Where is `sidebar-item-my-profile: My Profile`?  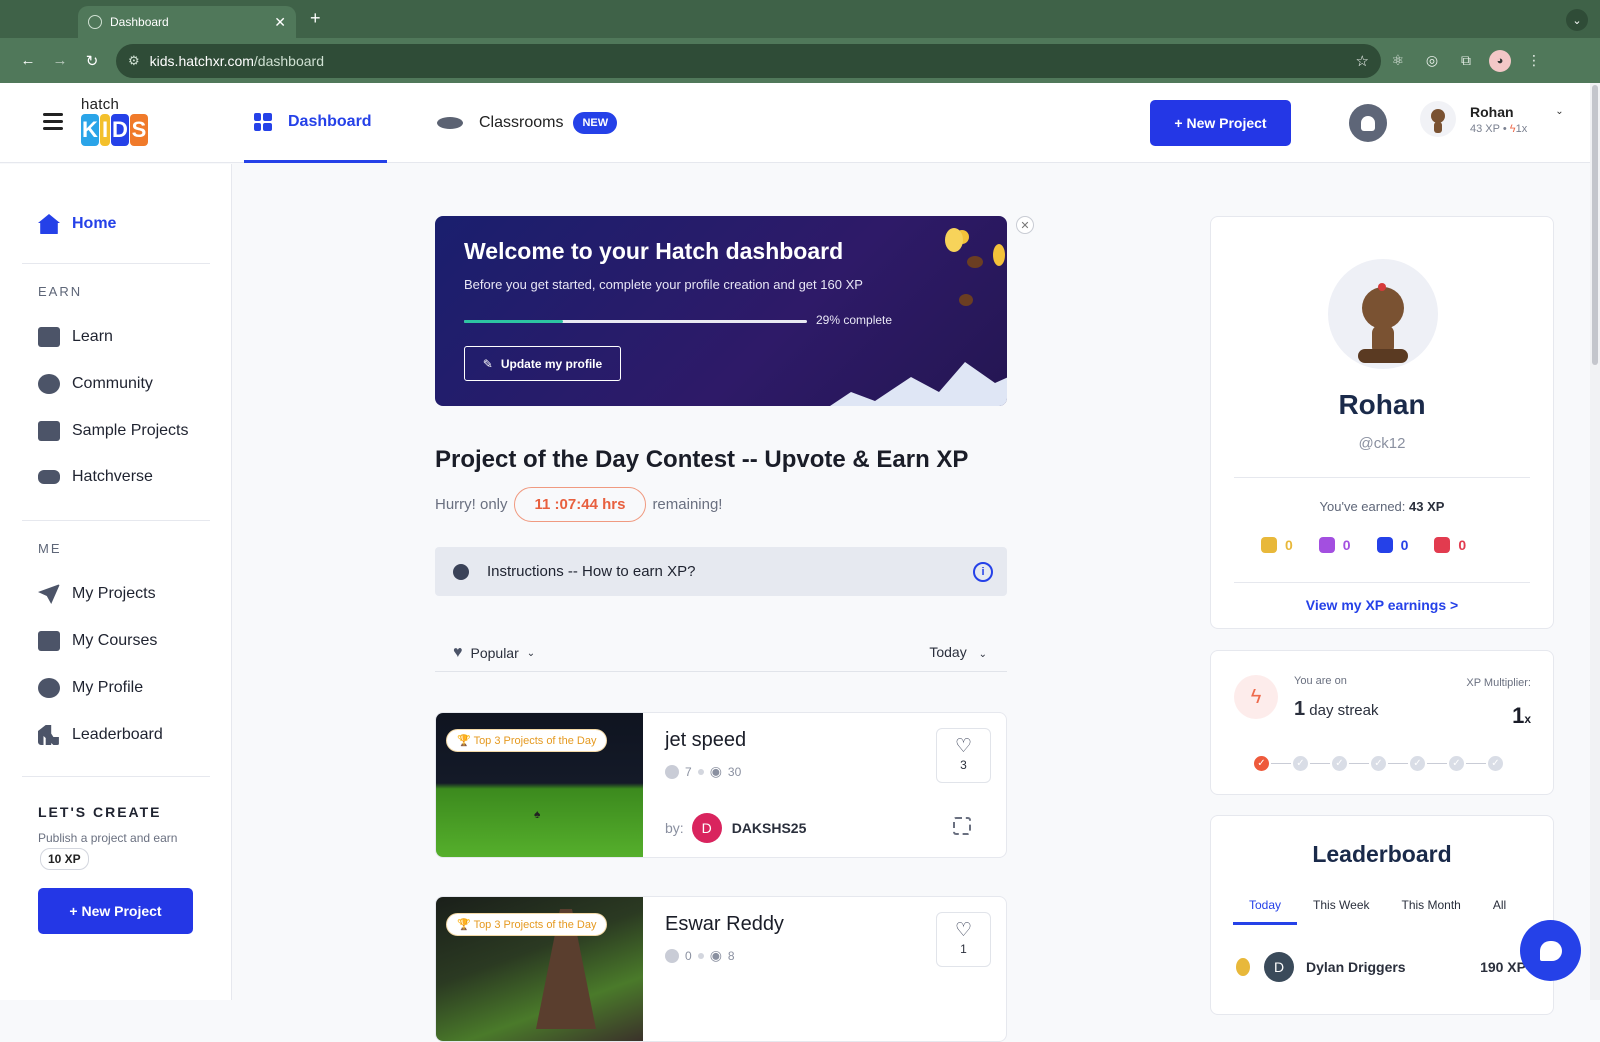 sidebar-item-my-profile: My Profile is located at coordinates (90, 688).